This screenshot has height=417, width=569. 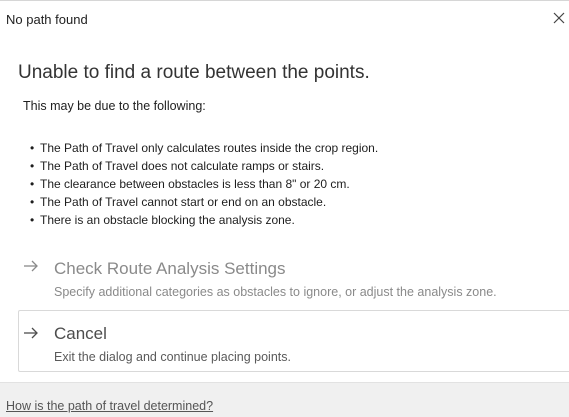 What do you see at coordinates (284, 19) in the screenshot?
I see `title-bar: No path found` at bounding box center [284, 19].